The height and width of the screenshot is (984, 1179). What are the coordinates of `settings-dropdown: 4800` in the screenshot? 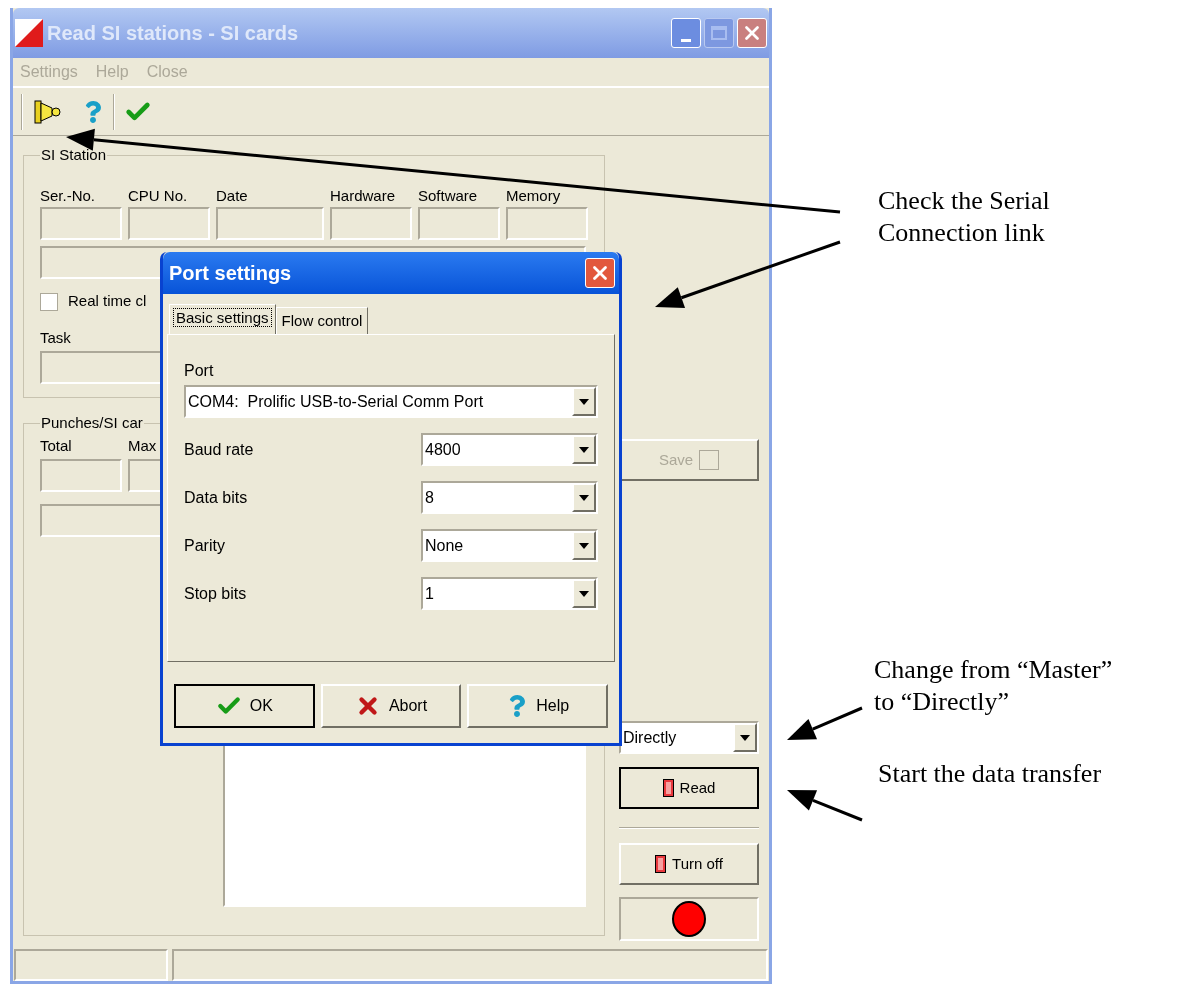 It's located at (509, 449).